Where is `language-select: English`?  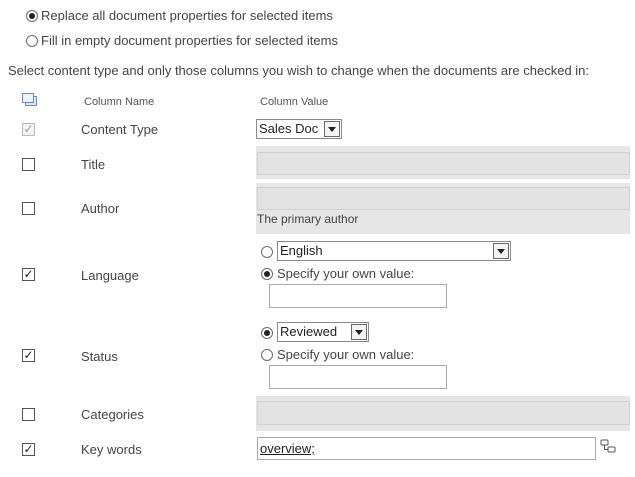 language-select: English is located at coordinates (394, 251).